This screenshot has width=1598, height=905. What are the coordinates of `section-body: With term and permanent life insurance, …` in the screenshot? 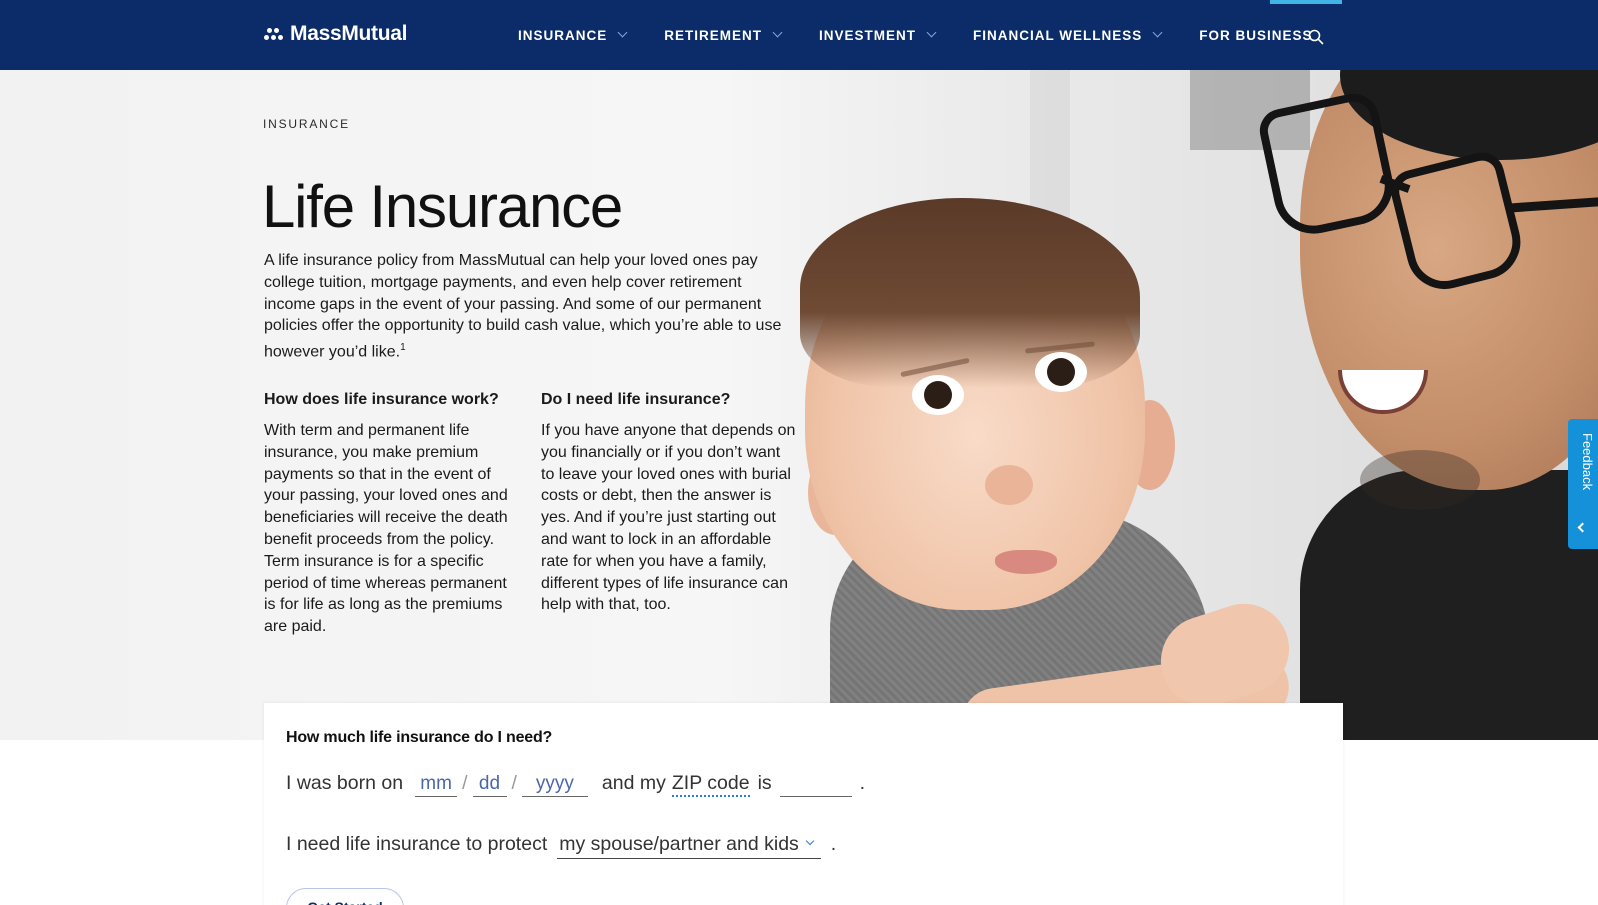 It's located at (386, 529).